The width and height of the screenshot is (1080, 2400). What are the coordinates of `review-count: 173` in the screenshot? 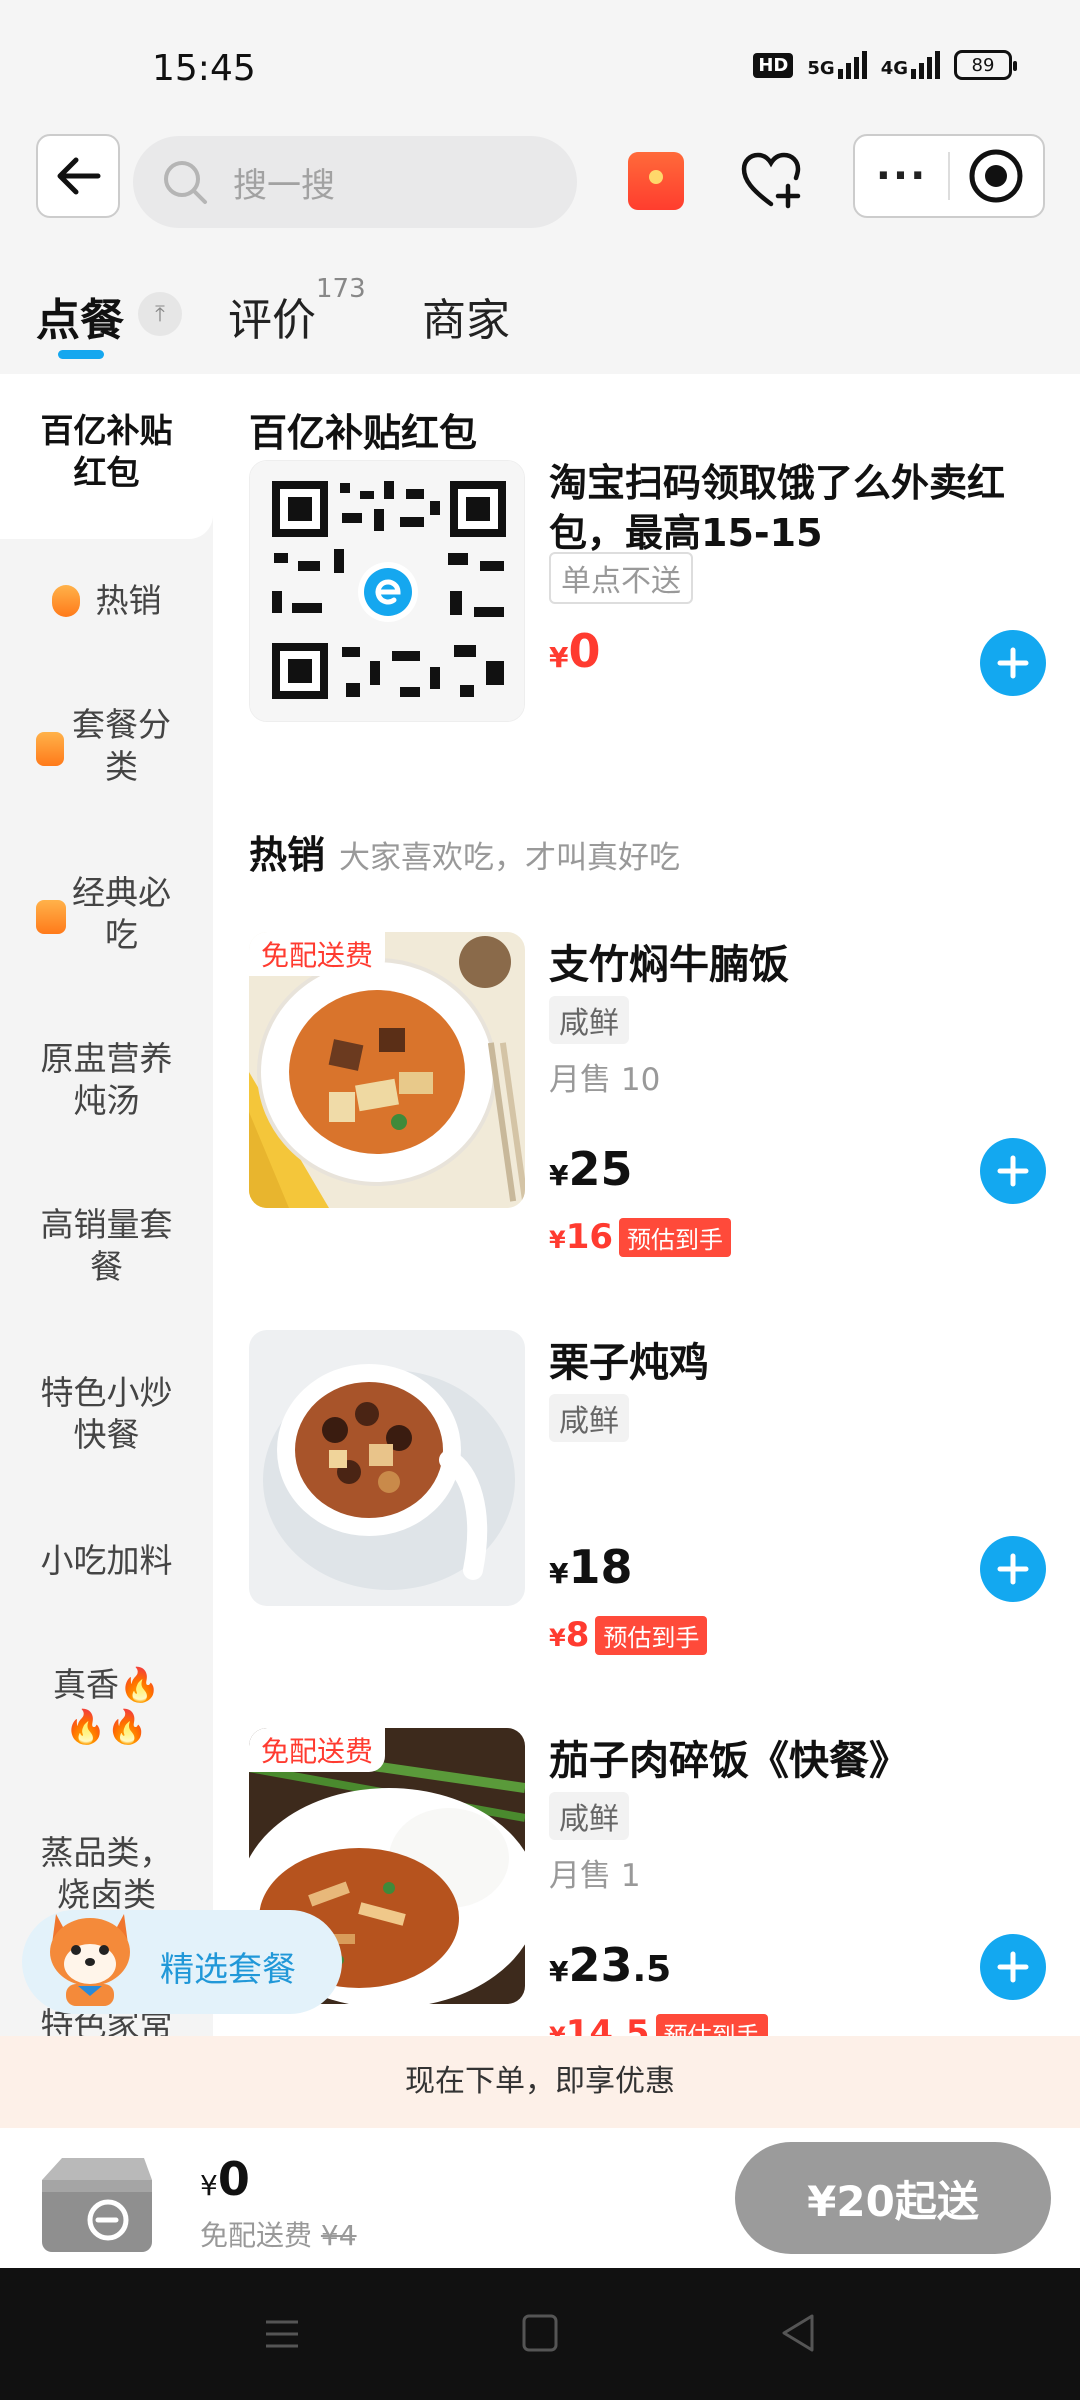 It's located at (341, 289).